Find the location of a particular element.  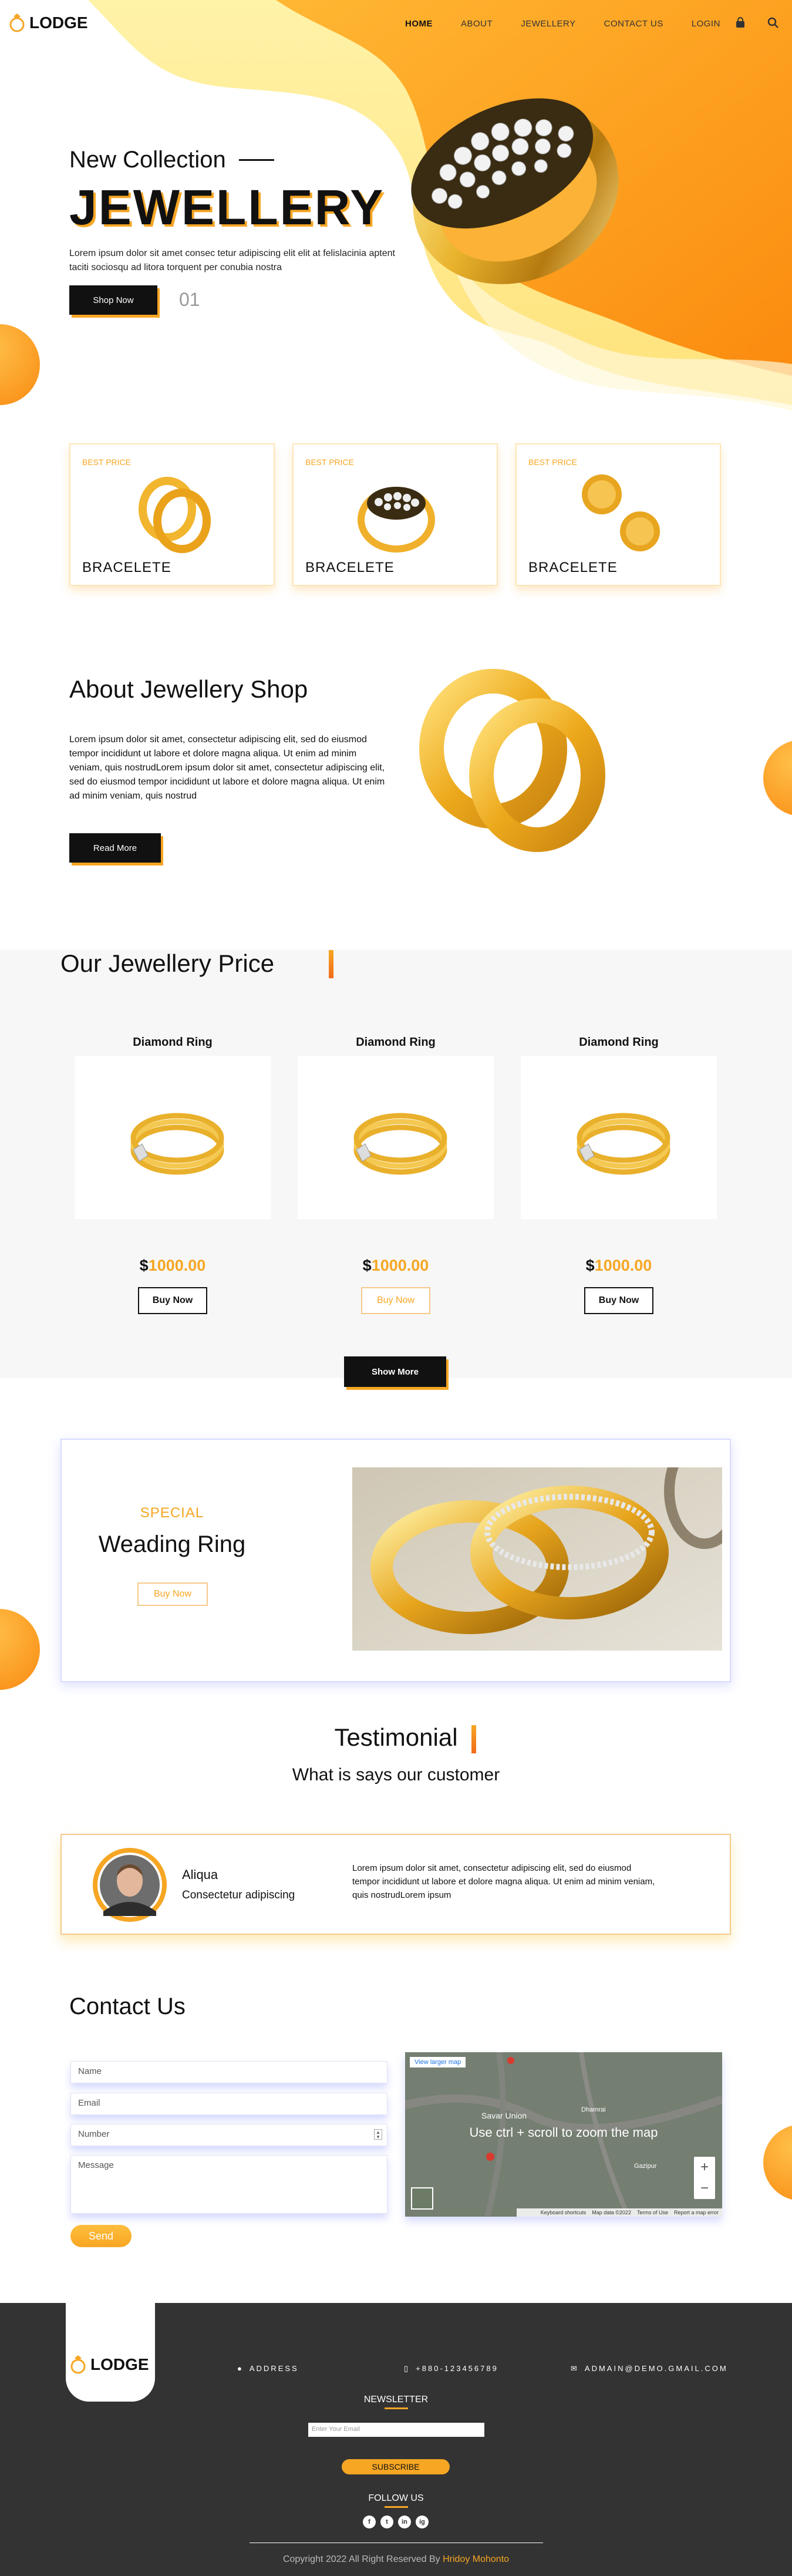

shop-now-button: Shop Now is located at coordinates (113, 300).